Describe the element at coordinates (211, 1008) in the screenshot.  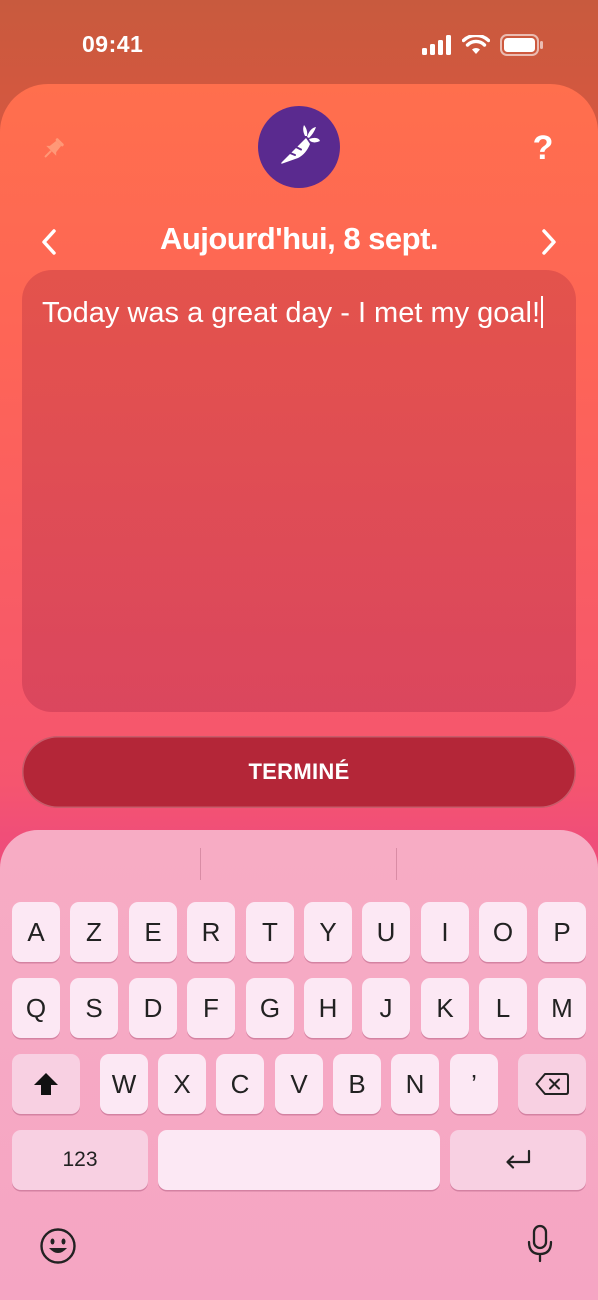
I see `key-f: F` at that location.